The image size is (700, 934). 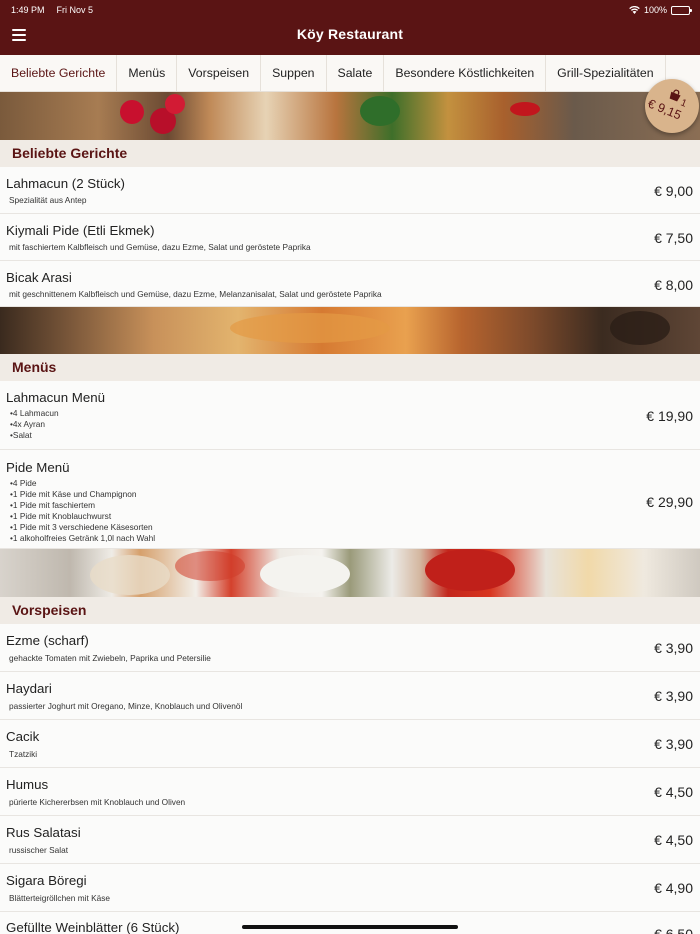 What do you see at coordinates (39, 277) in the screenshot?
I see `item-name: Bicak Arasi` at bounding box center [39, 277].